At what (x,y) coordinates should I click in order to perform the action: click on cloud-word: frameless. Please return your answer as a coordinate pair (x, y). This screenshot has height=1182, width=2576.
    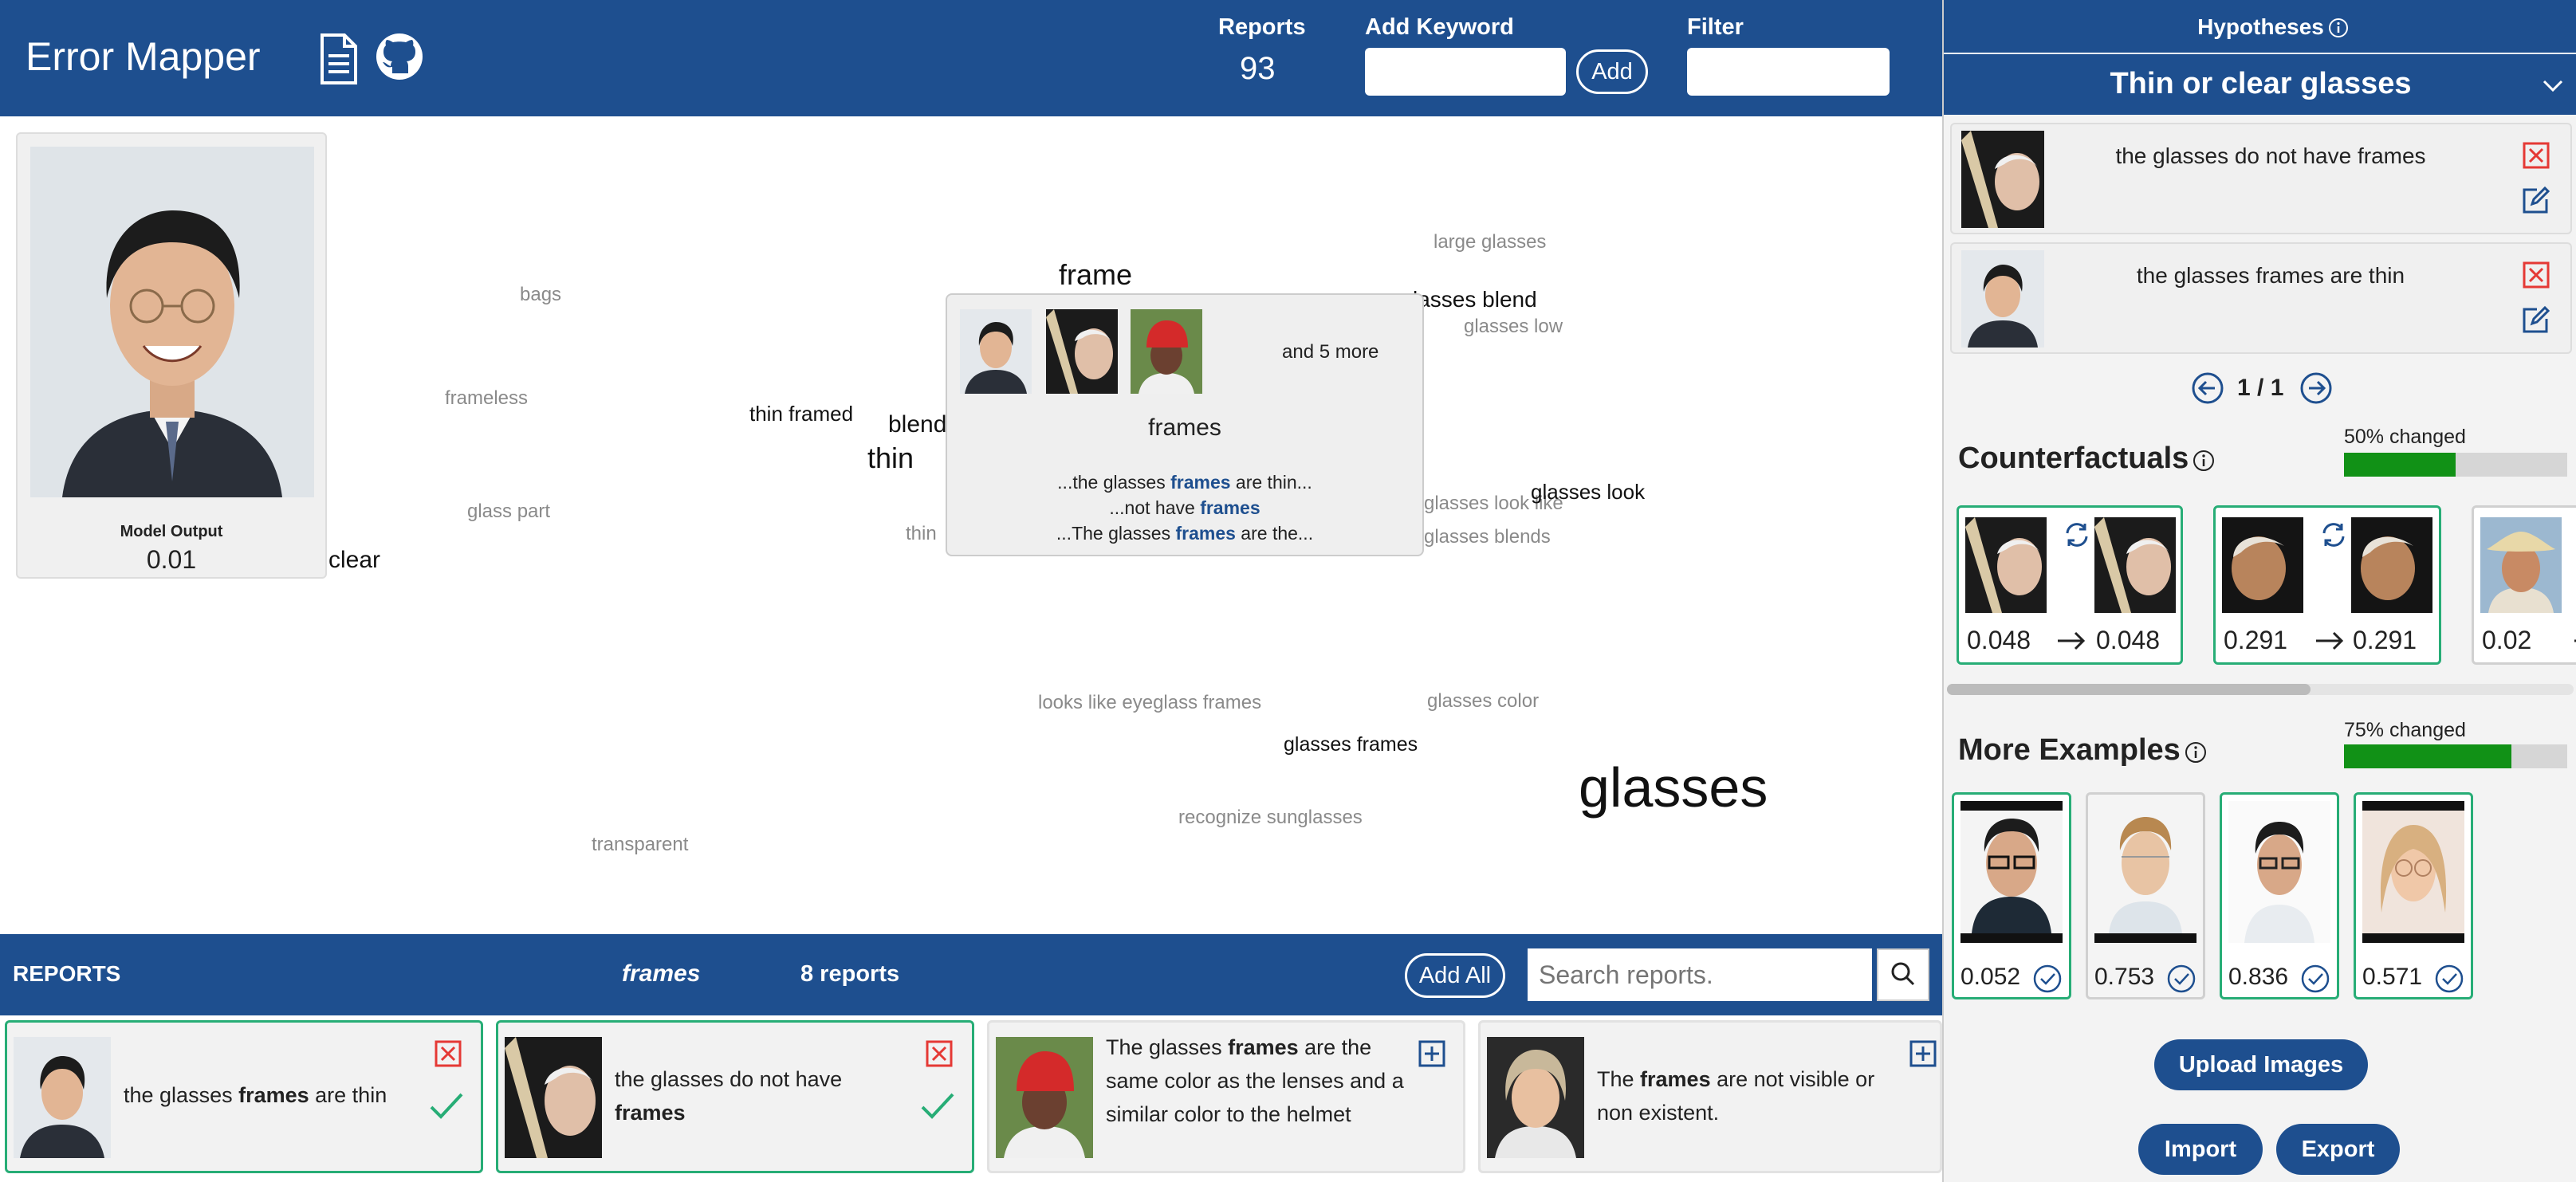
    Looking at the image, I should click on (486, 398).